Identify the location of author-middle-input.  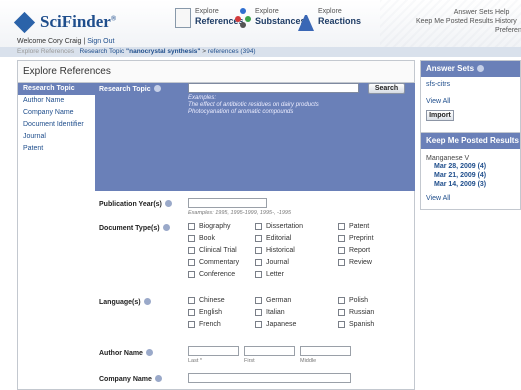
(325, 351).